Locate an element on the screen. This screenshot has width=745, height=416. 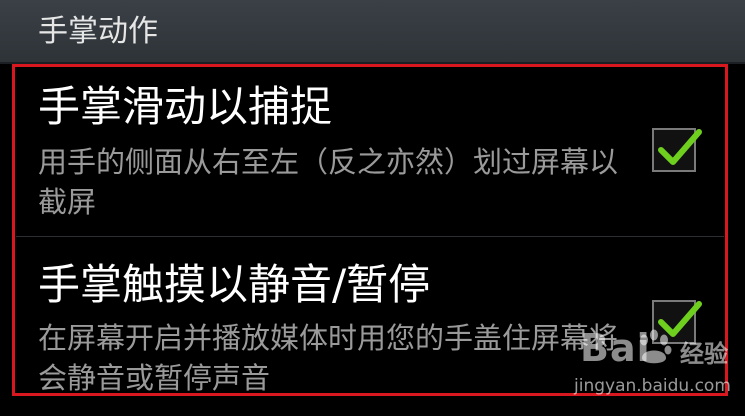
setting-description: 用手的侧面从右至左（反之亦然）划过屏幕以截屏 is located at coordinates (328, 182).